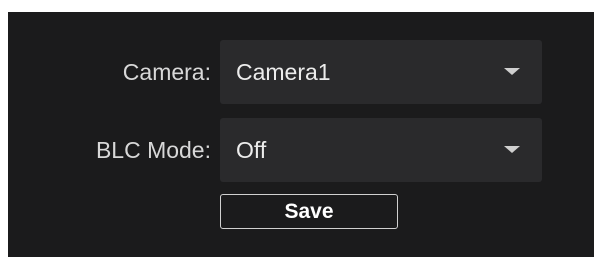  Describe the element at coordinates (381, 72) in the screenshot. I see `camera-select: Camera1` at that location.